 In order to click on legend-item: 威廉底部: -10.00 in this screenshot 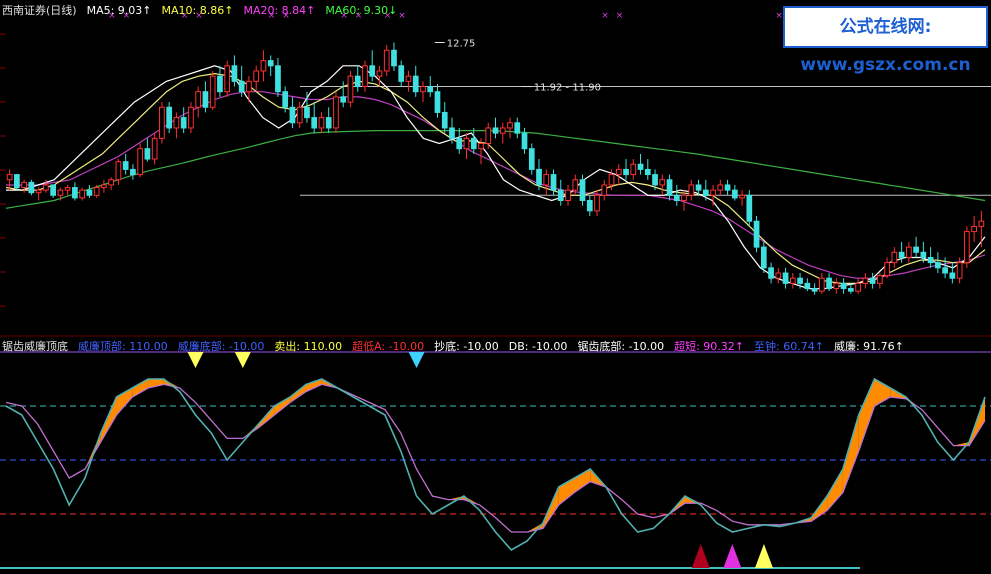, I will do `click(221, 346)`.